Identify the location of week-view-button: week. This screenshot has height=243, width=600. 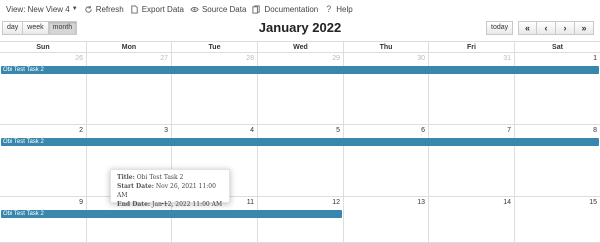
(36, 28).